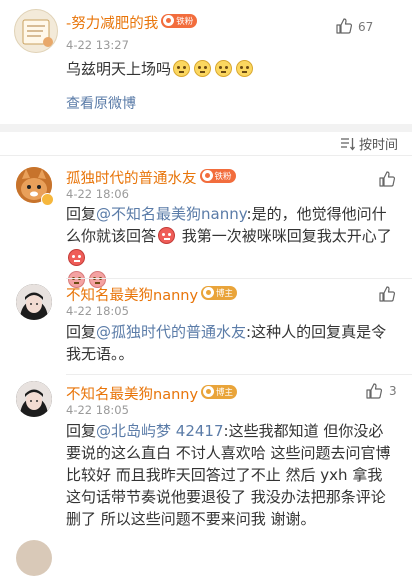 Image resolution: width=412 pixels, height=576 pixels. Describe the element at coordinates (286, 236) in the screenshot. I see `comment-text-part: 我第一次被咪咪回复我太开心了` at that location.